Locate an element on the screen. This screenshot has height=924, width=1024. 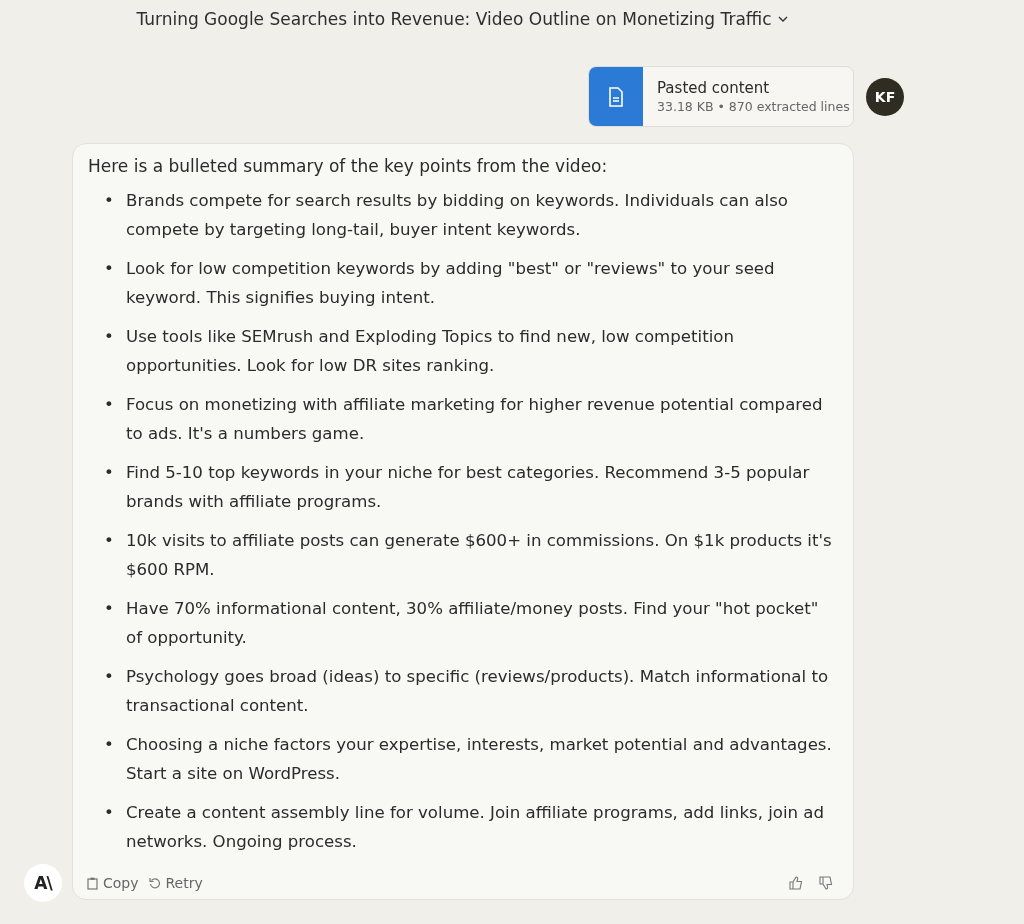
attachment-card: Pasted content 33.18 KB • 870 extracted lines is located at coordinates (721, 96).